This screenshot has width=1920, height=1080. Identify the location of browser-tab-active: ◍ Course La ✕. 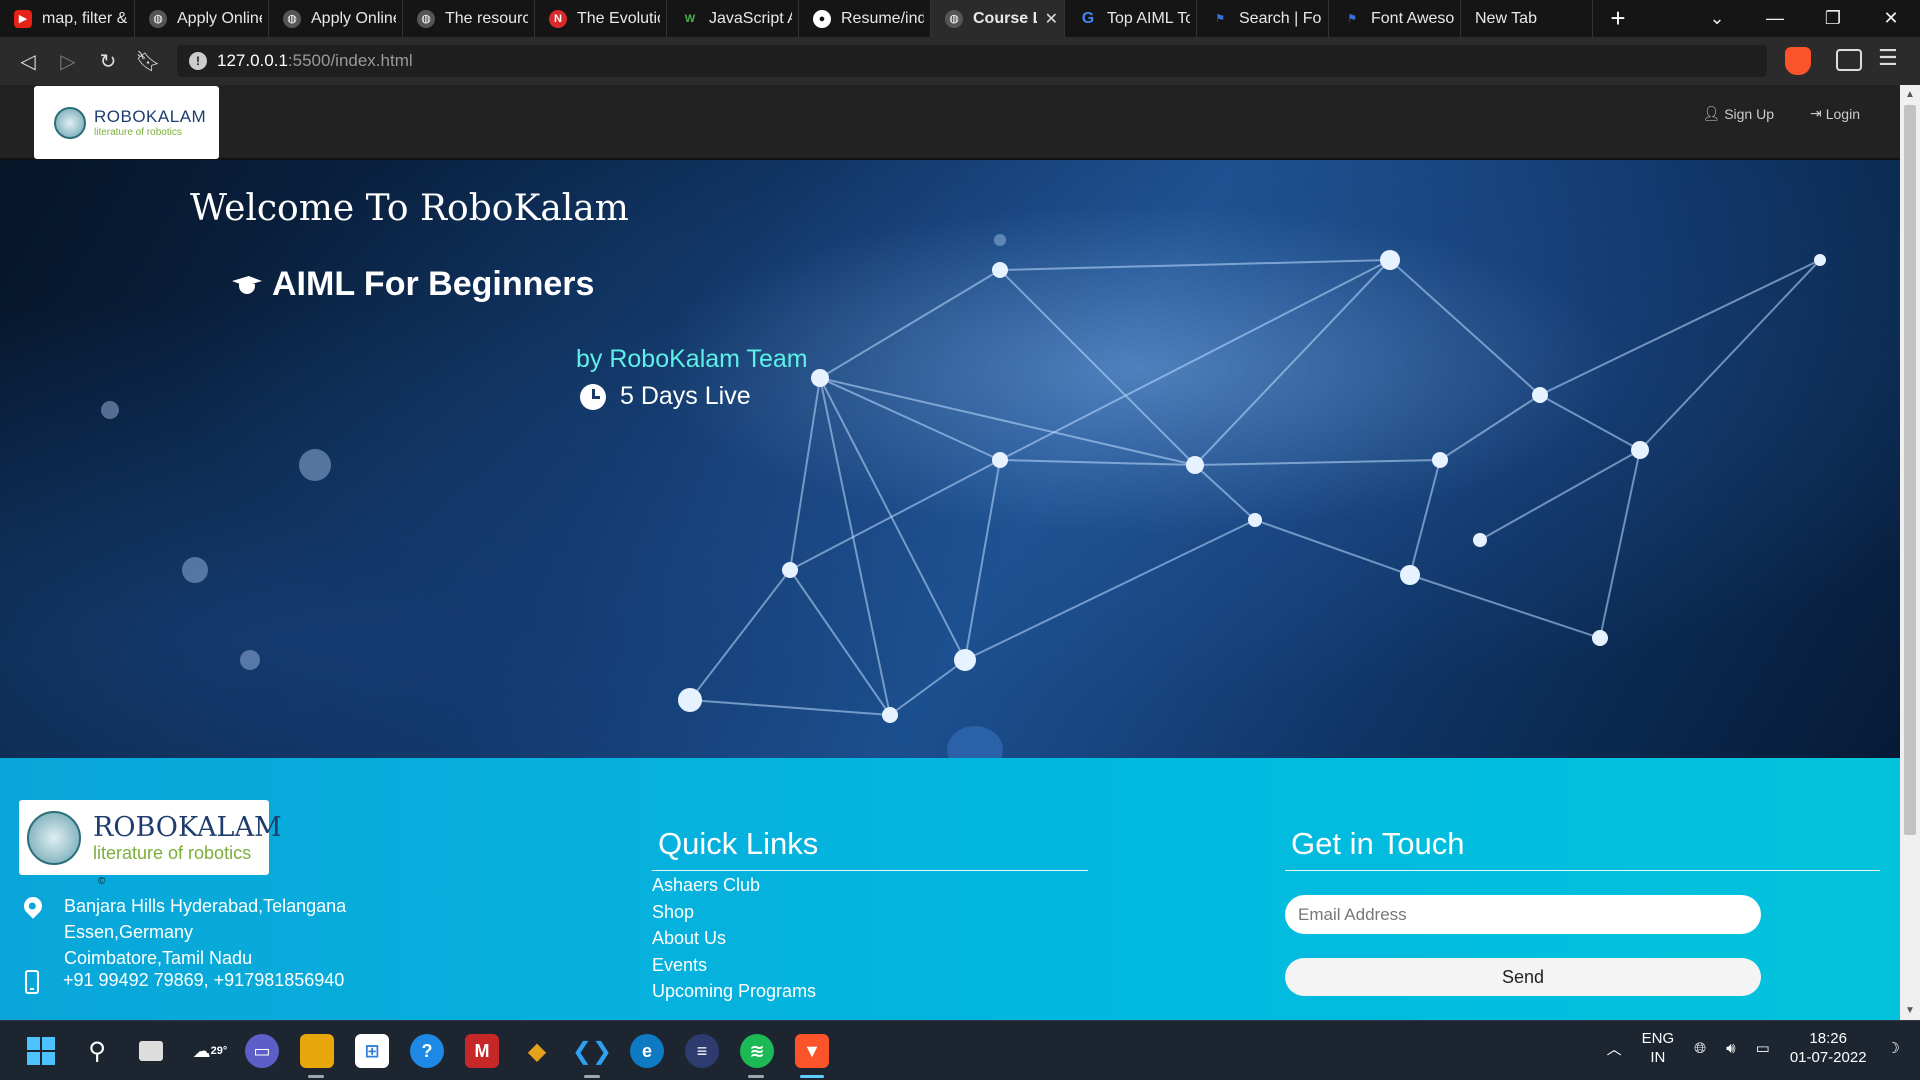
(998, 18).